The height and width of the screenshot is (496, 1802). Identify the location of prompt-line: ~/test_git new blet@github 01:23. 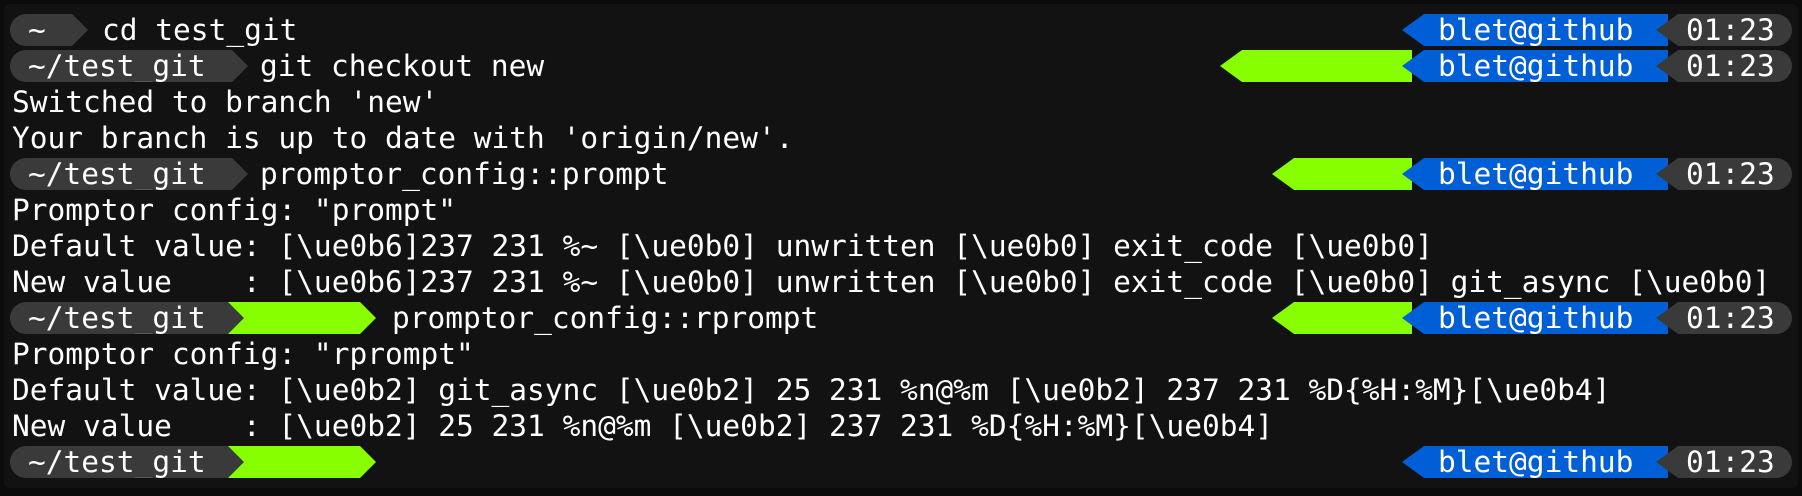
(901, 462).